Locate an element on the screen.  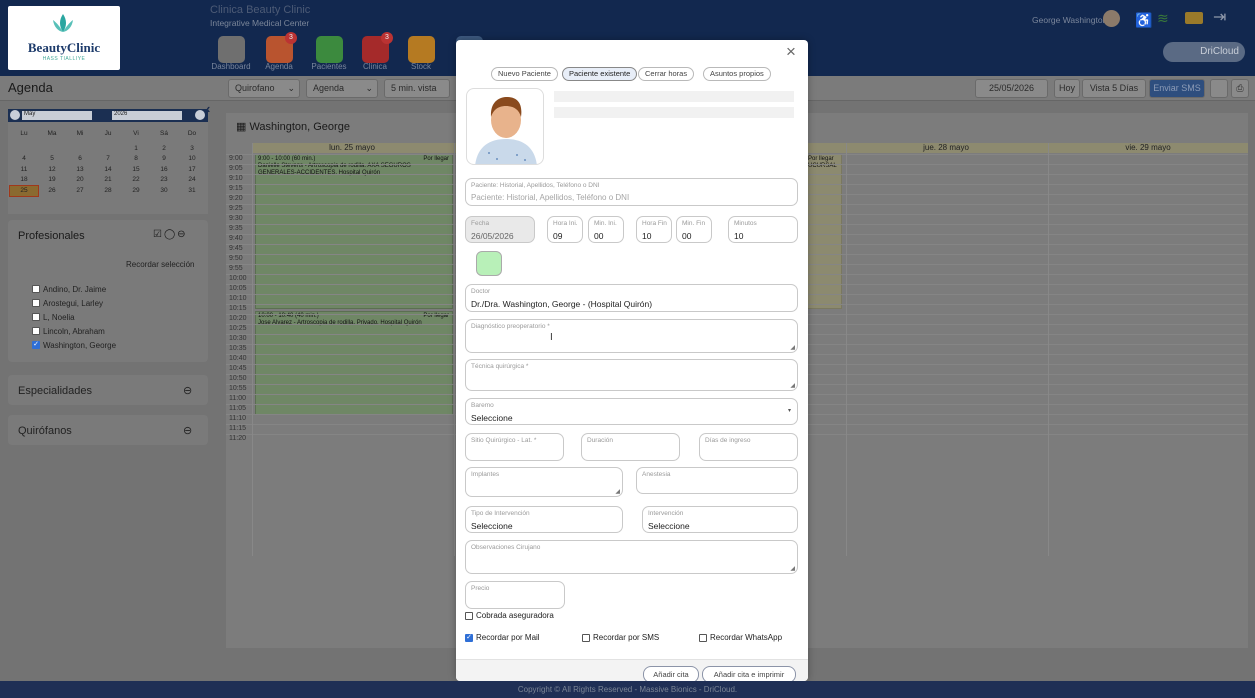
recordar-sms-checkbox: Recordar por SMS is located at coordinates (620, 637).